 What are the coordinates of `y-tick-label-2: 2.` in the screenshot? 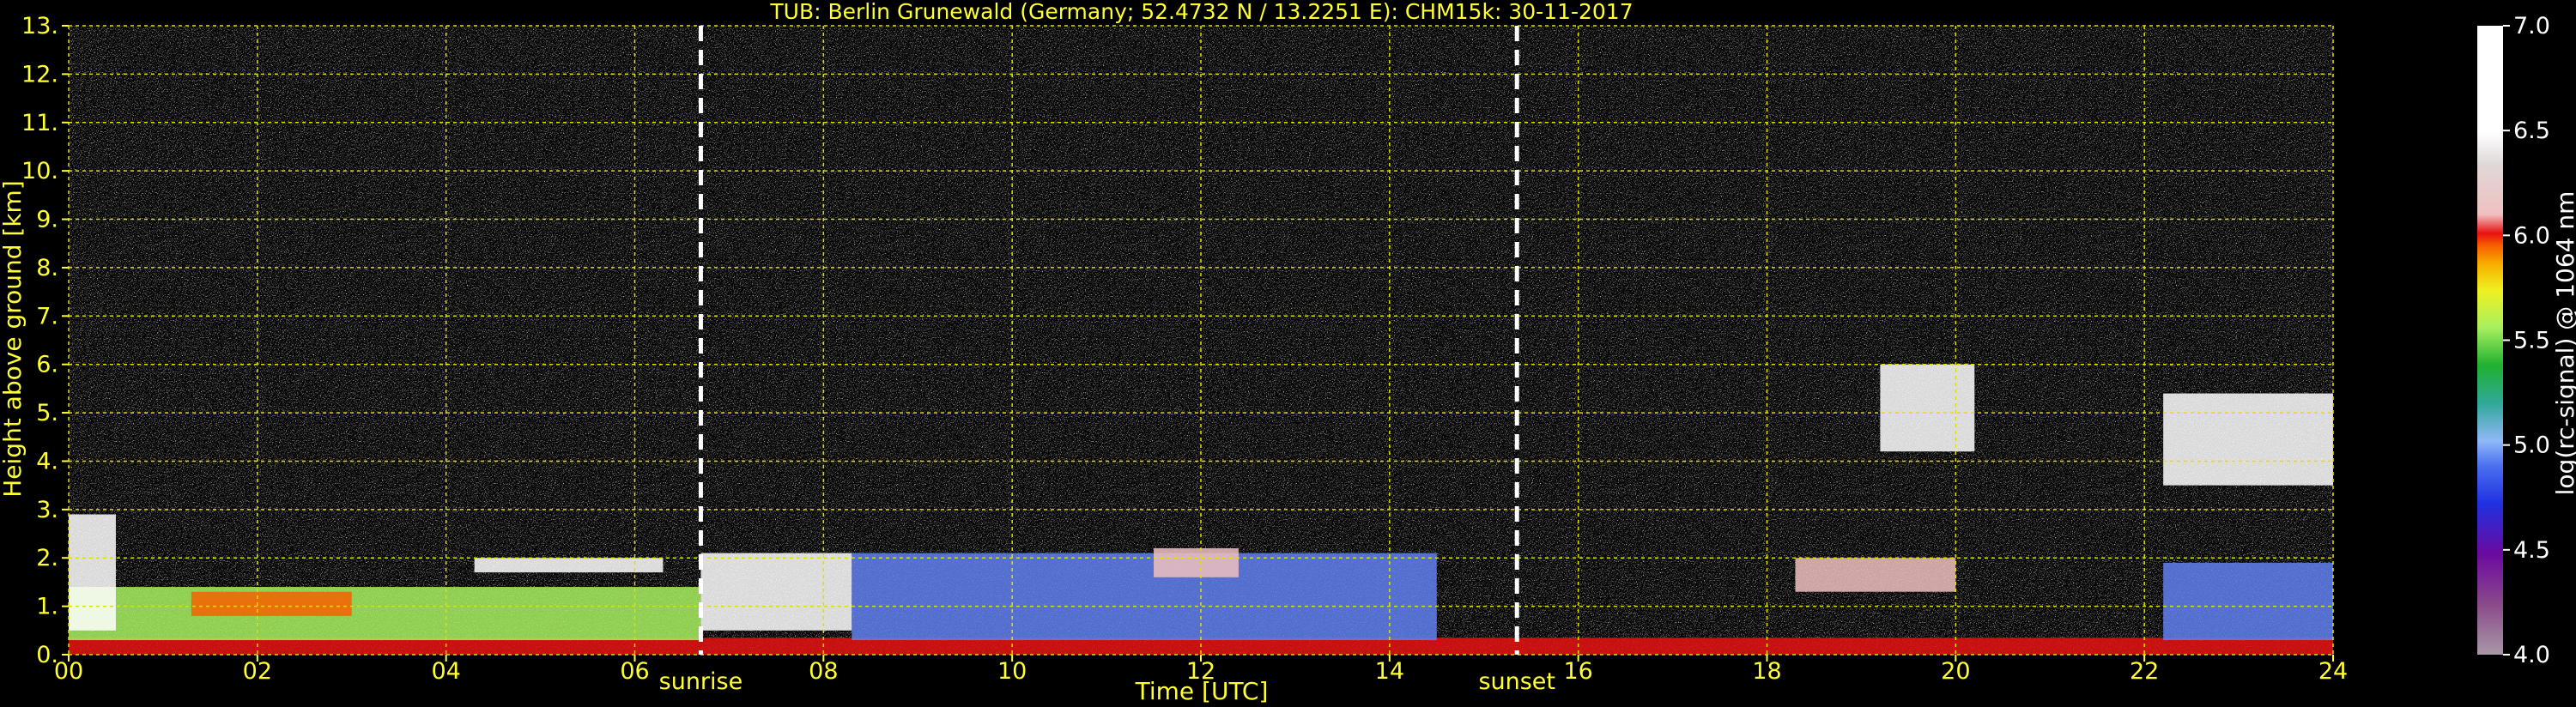 It's located at (47, 558).